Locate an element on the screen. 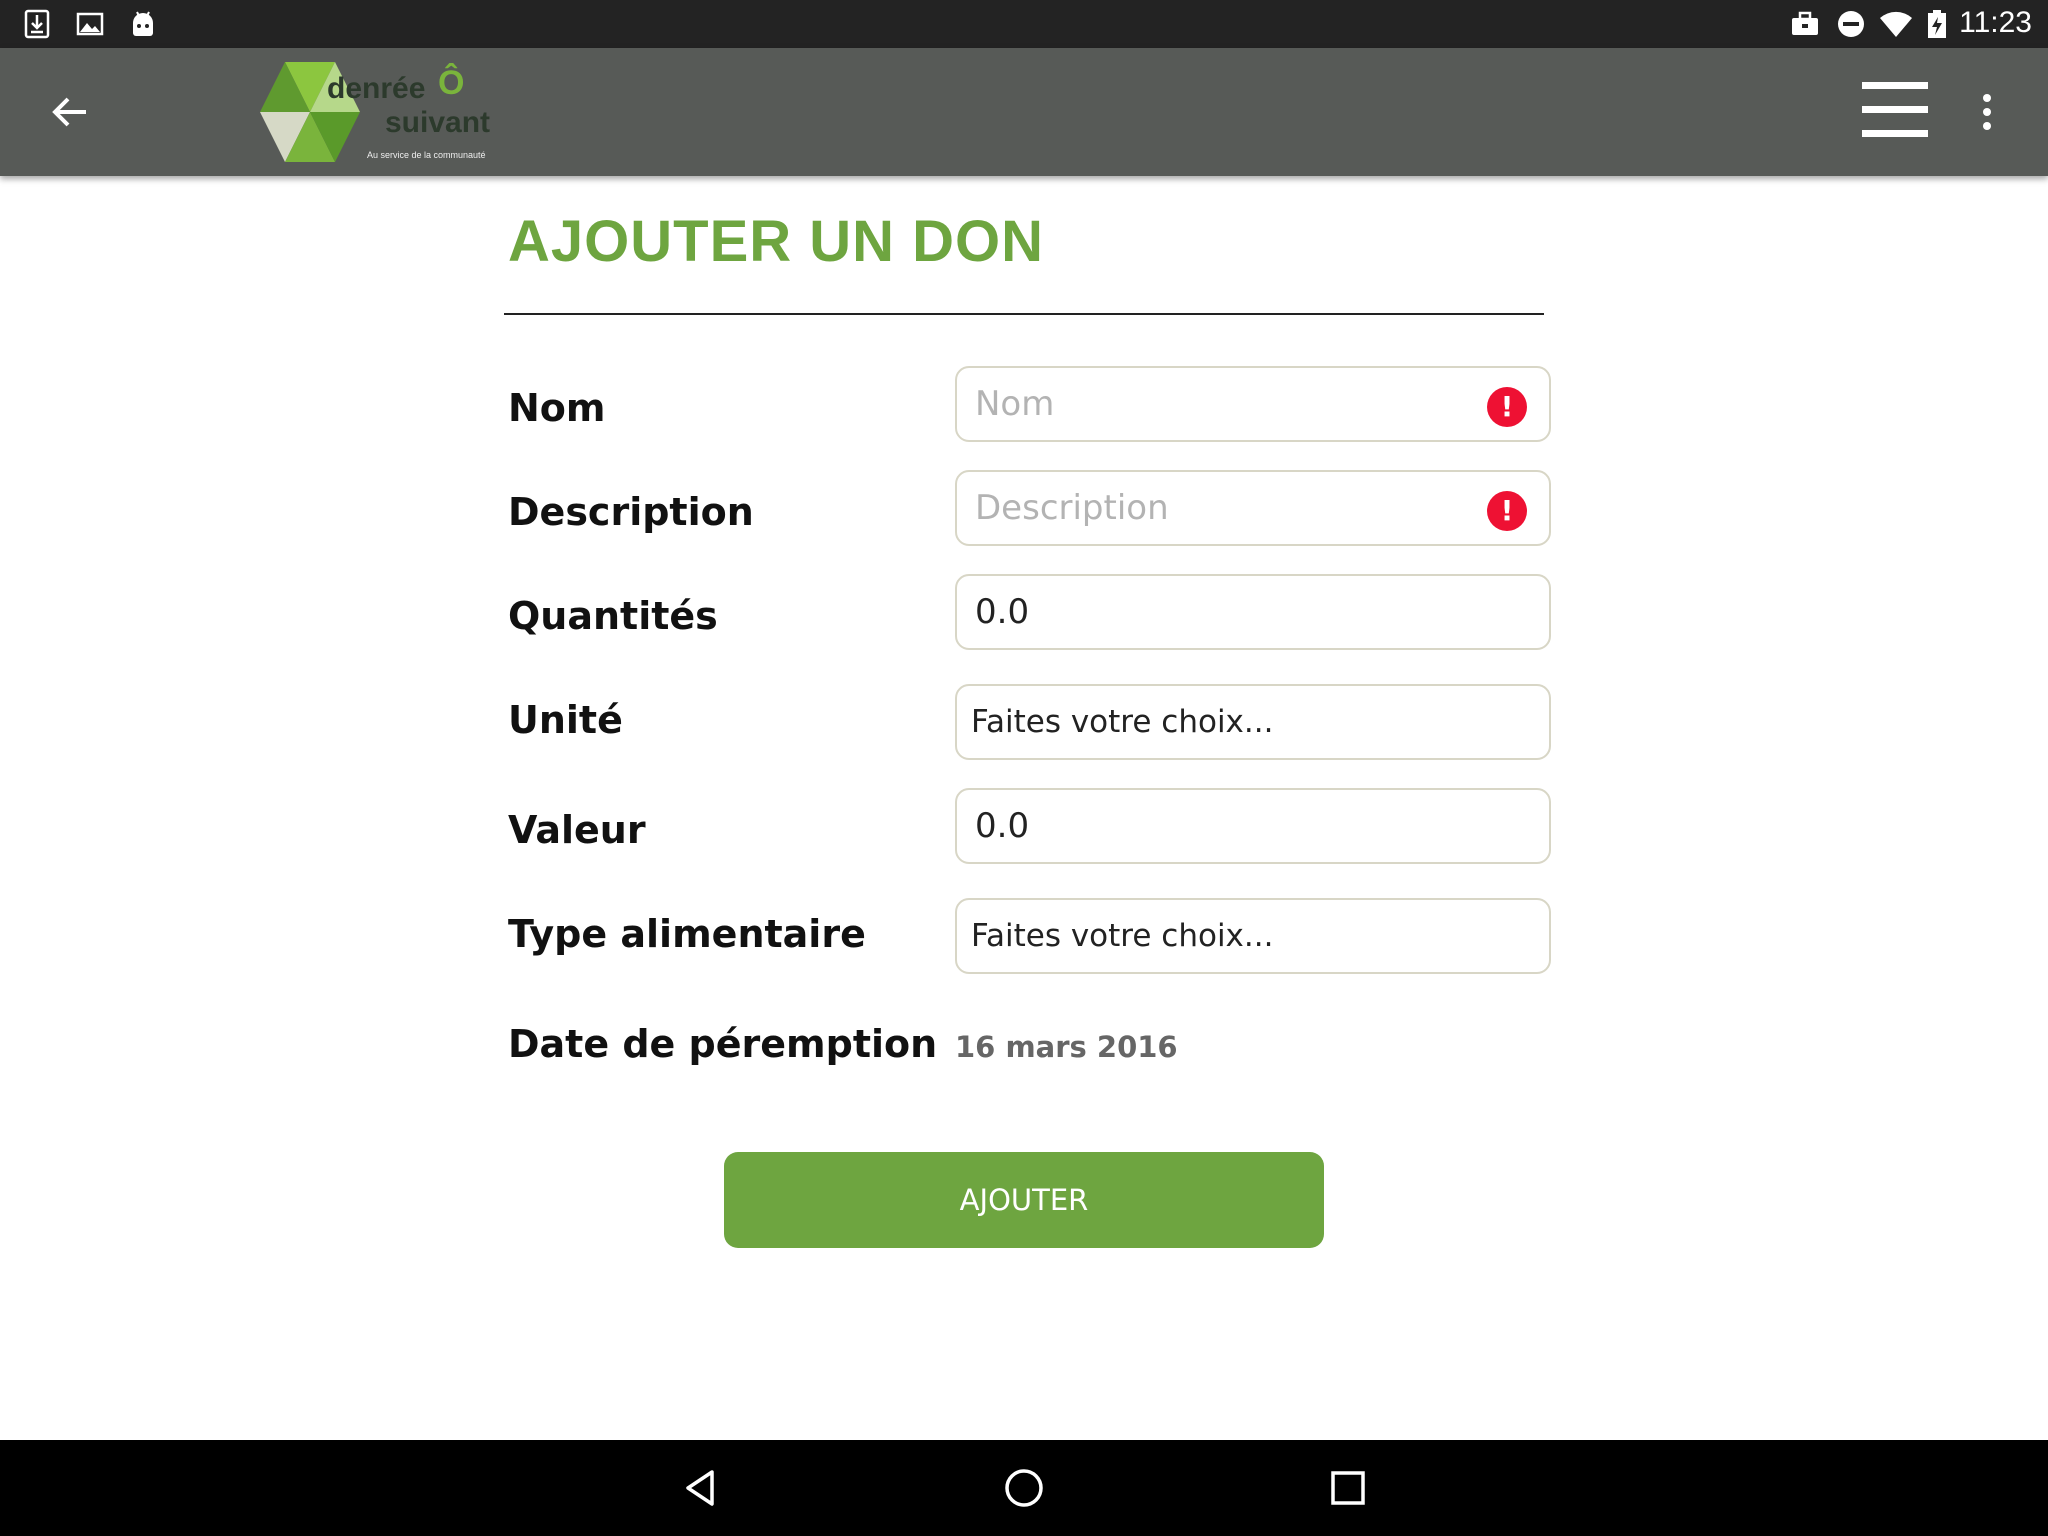  quantites-label: Quantités is located at coordinates (613, 616).